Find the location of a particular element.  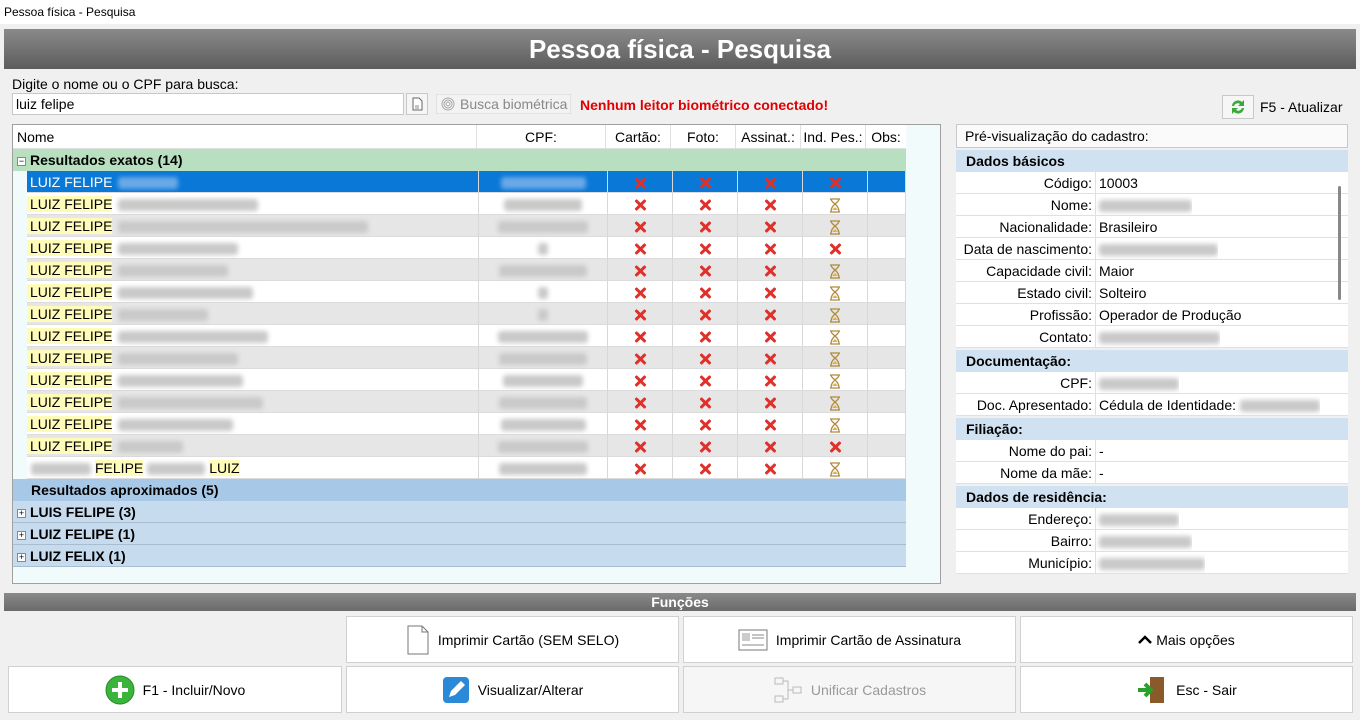

preview-scrollbar is located at coordinates (1339, 243).